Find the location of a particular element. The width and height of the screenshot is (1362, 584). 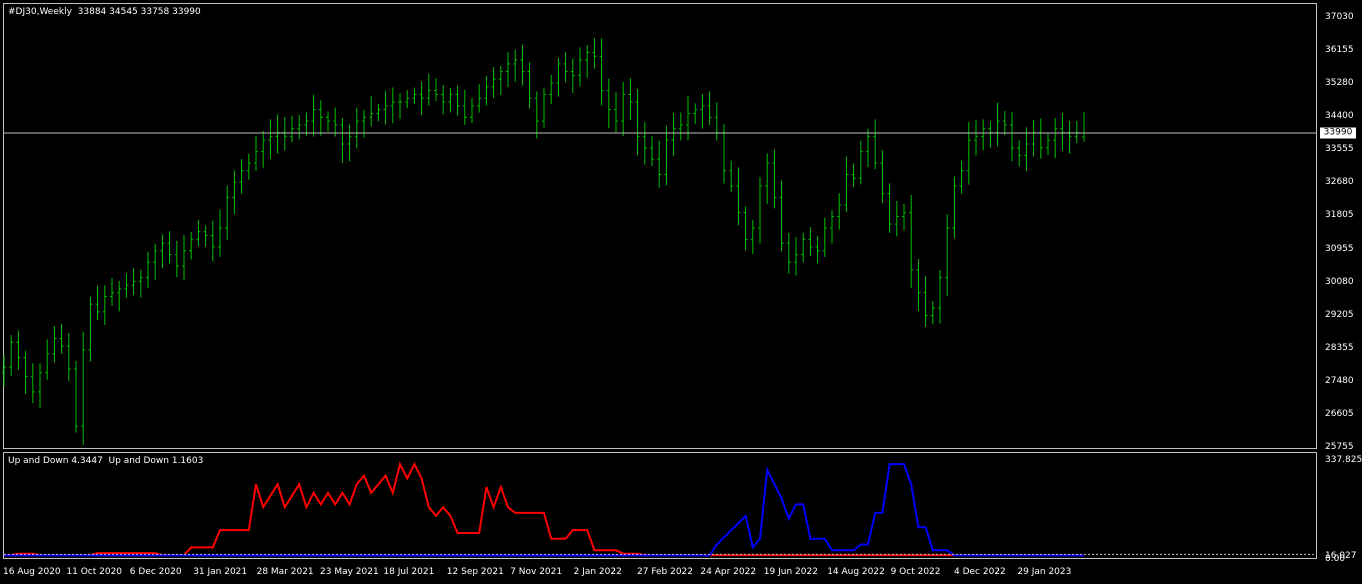

time-axis-label: 6 Dec 2020 is located at coordinates (155, 572).